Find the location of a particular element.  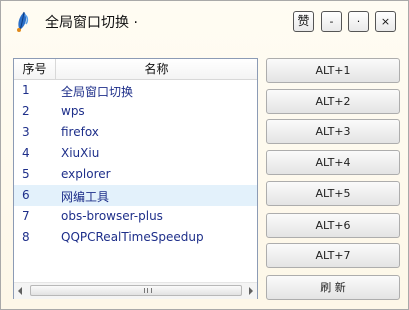

feather-quill-icon is located at coordinates (23, 21).